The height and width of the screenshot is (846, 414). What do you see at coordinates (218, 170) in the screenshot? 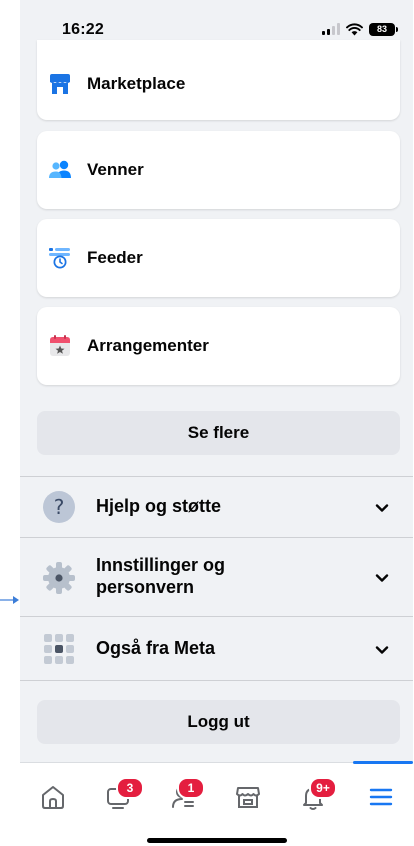
I see `shortcut-friends: Venner` at bounding box center [218, 170].